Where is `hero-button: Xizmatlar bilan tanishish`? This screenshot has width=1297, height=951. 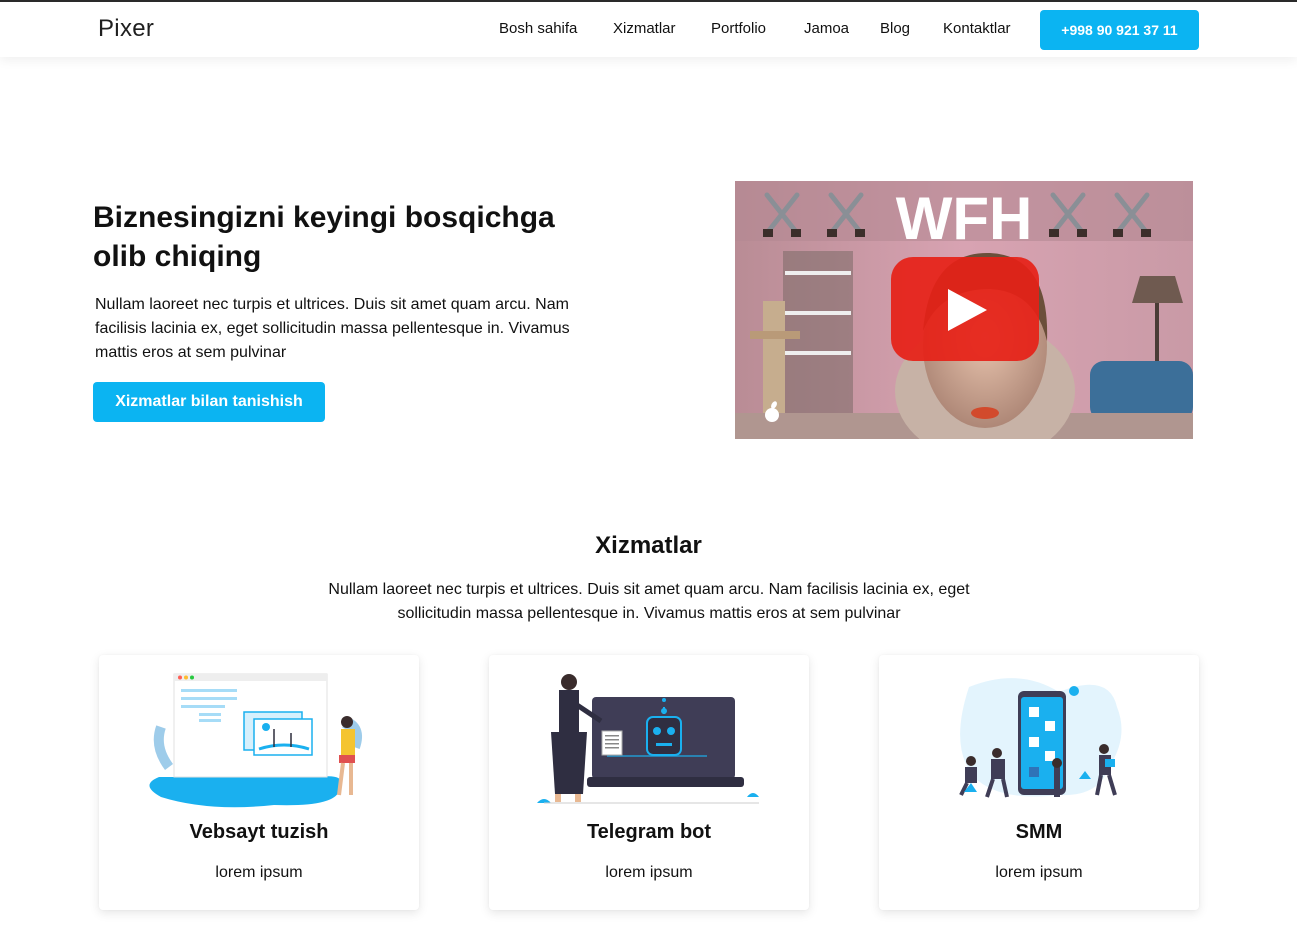
hero-button: Xizmatlar bilan tanishish is located at coordinates (209, 402).